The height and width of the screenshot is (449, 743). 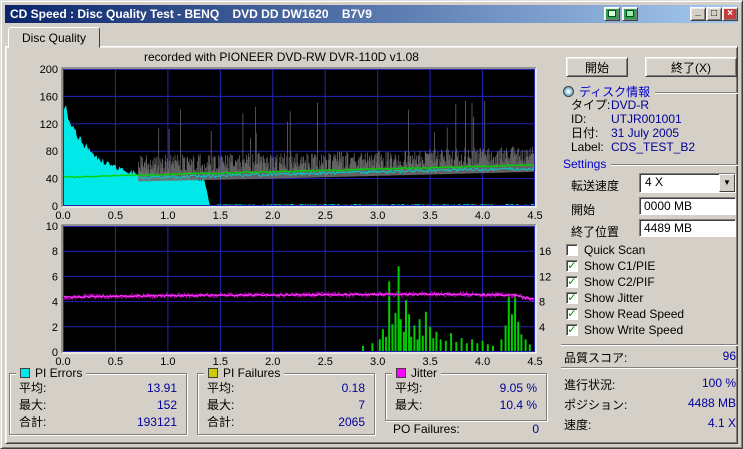 What do you see at coordinates (595, 186) in the screenshot?
I see `transfer-speed-label: 転送速度` at bounding box center [595, 186].